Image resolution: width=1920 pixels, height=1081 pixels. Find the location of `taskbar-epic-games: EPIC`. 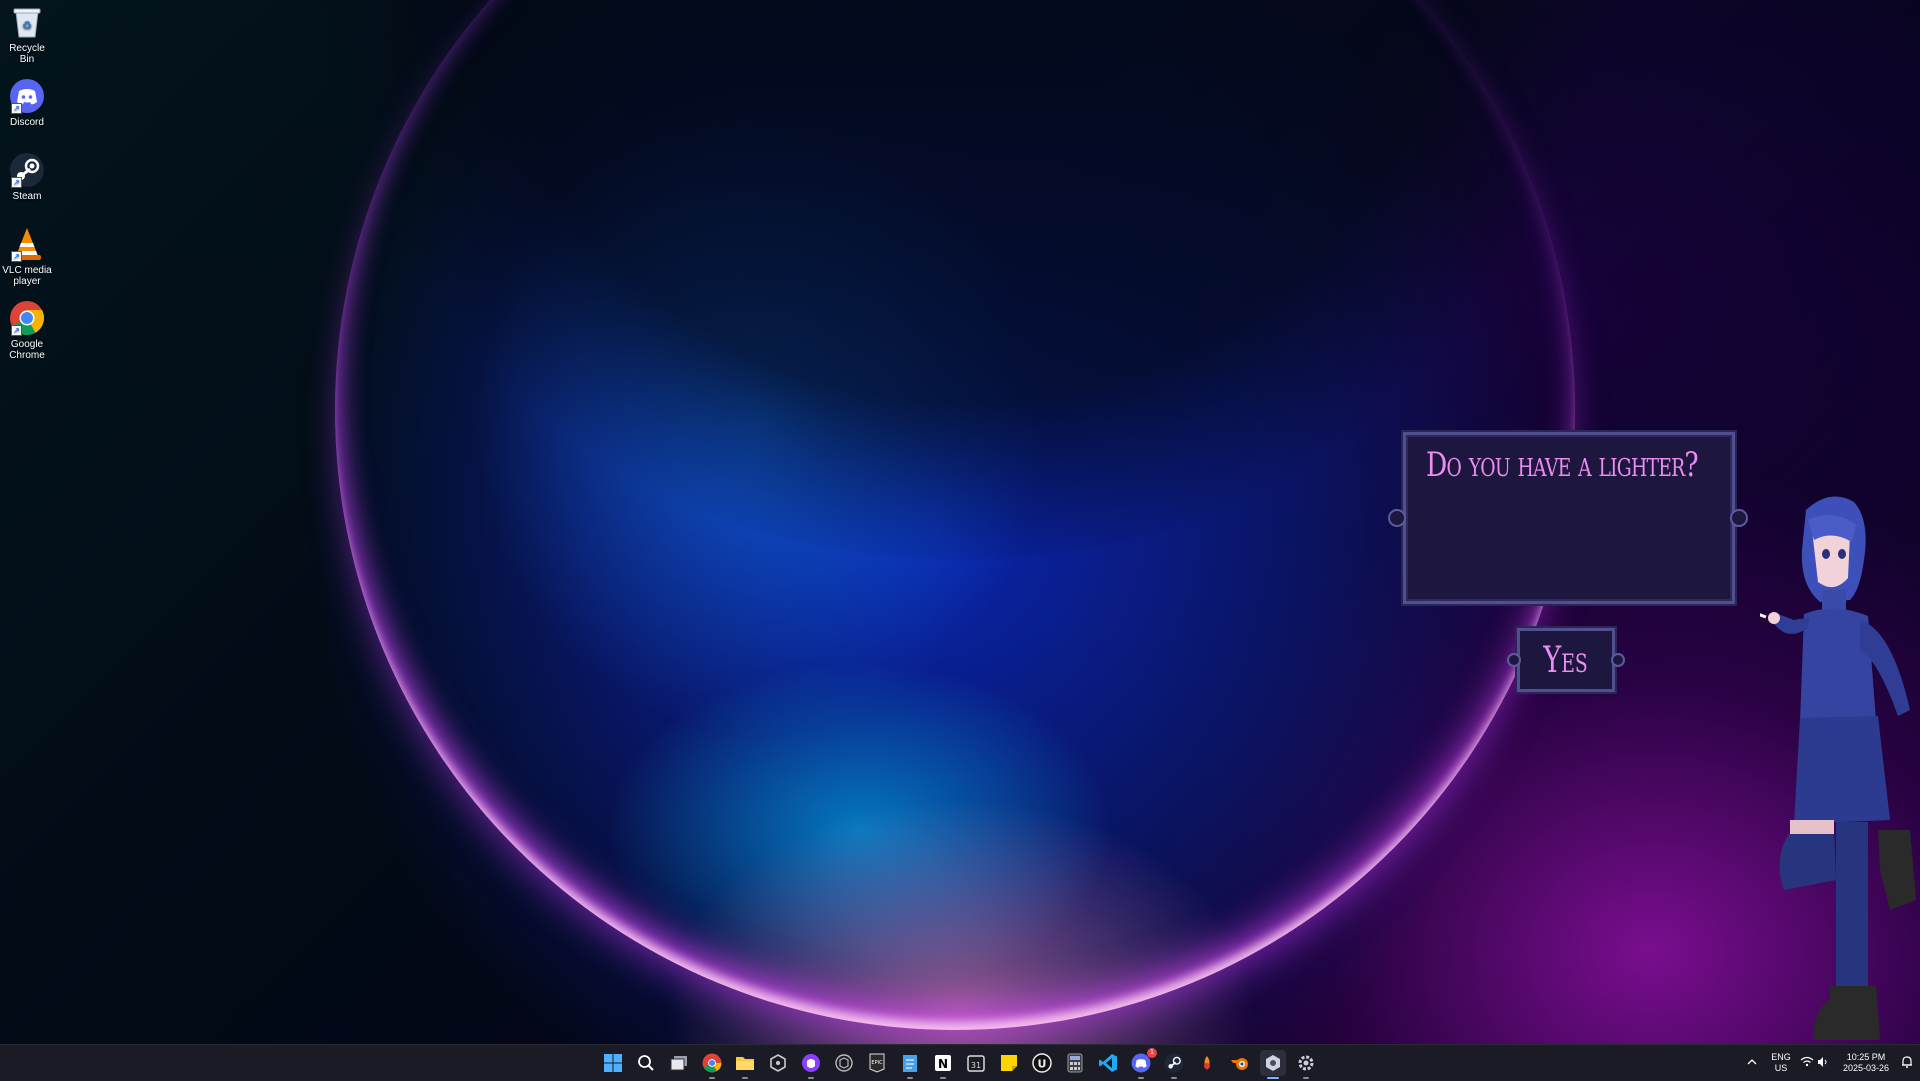

taskbar-epic-games: EPIC is located at coordinates (877, 1063).